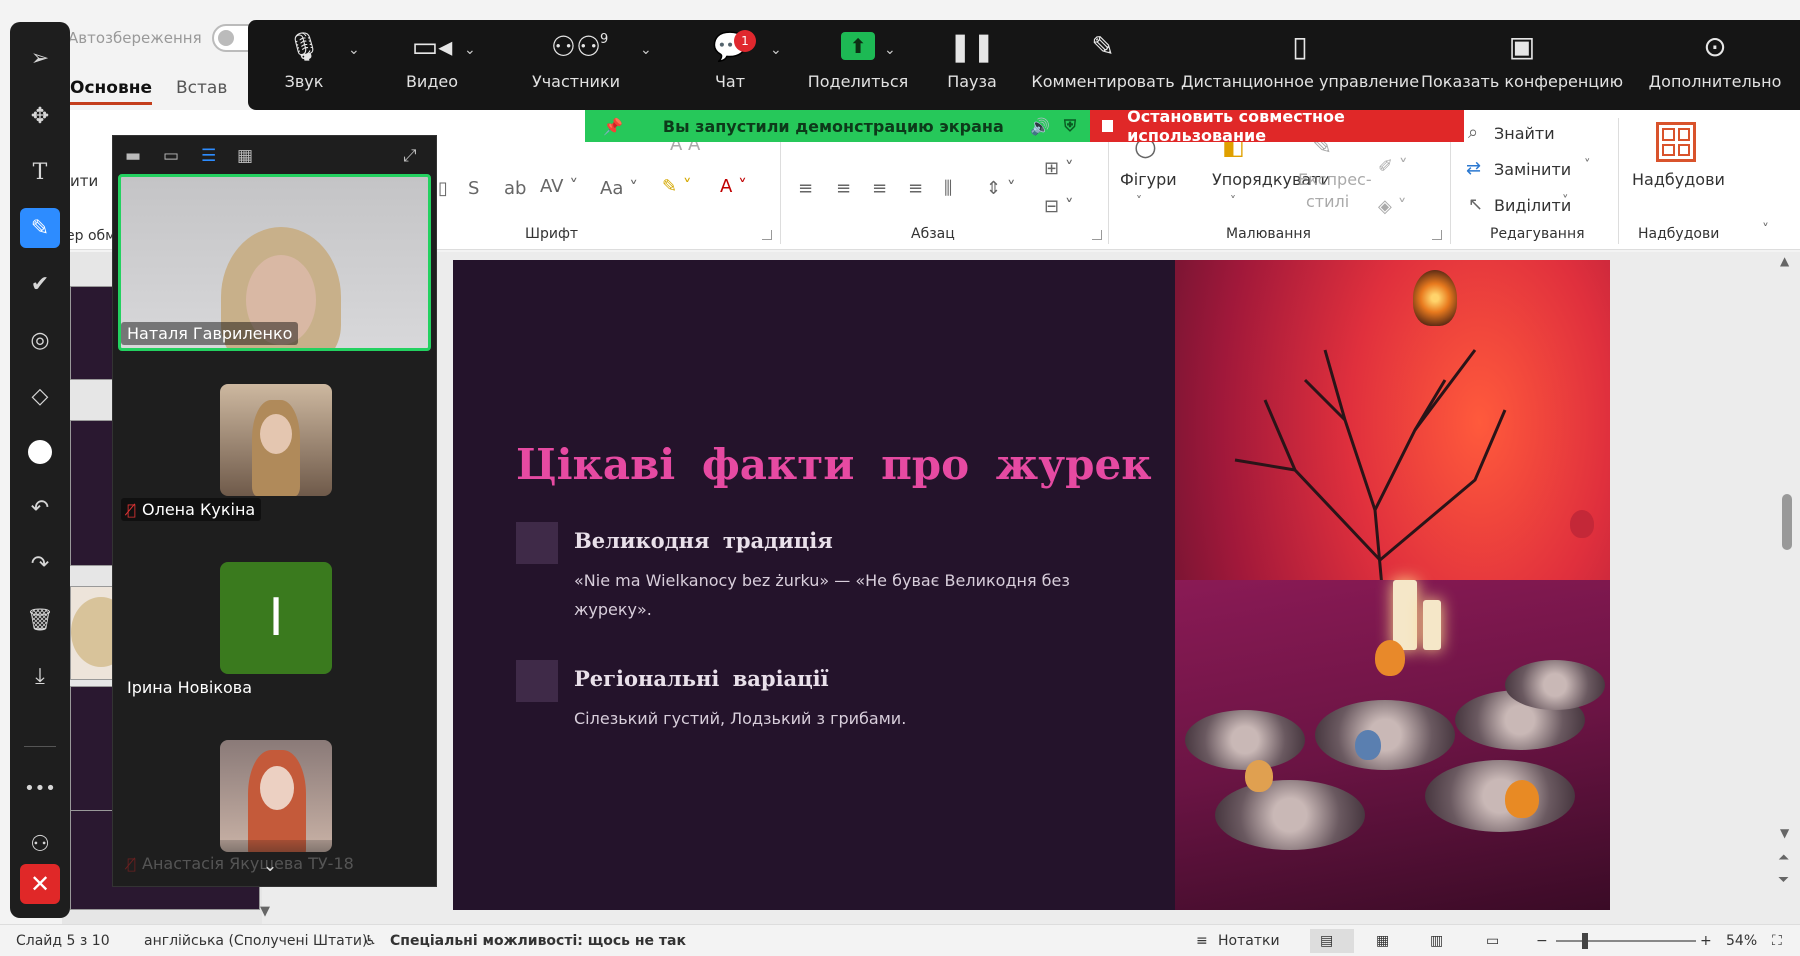 Image resolution: width=1800 pixels, height=956 pixels. I want to click on strikethrough-icon: ab, so click(515, 188).